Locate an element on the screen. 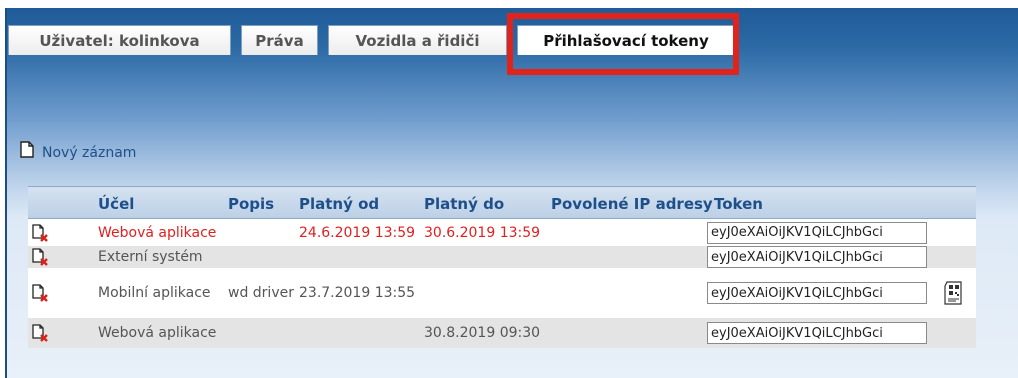  tab-user: Uživatel: kolinkova is located at coordinates (119, 40).